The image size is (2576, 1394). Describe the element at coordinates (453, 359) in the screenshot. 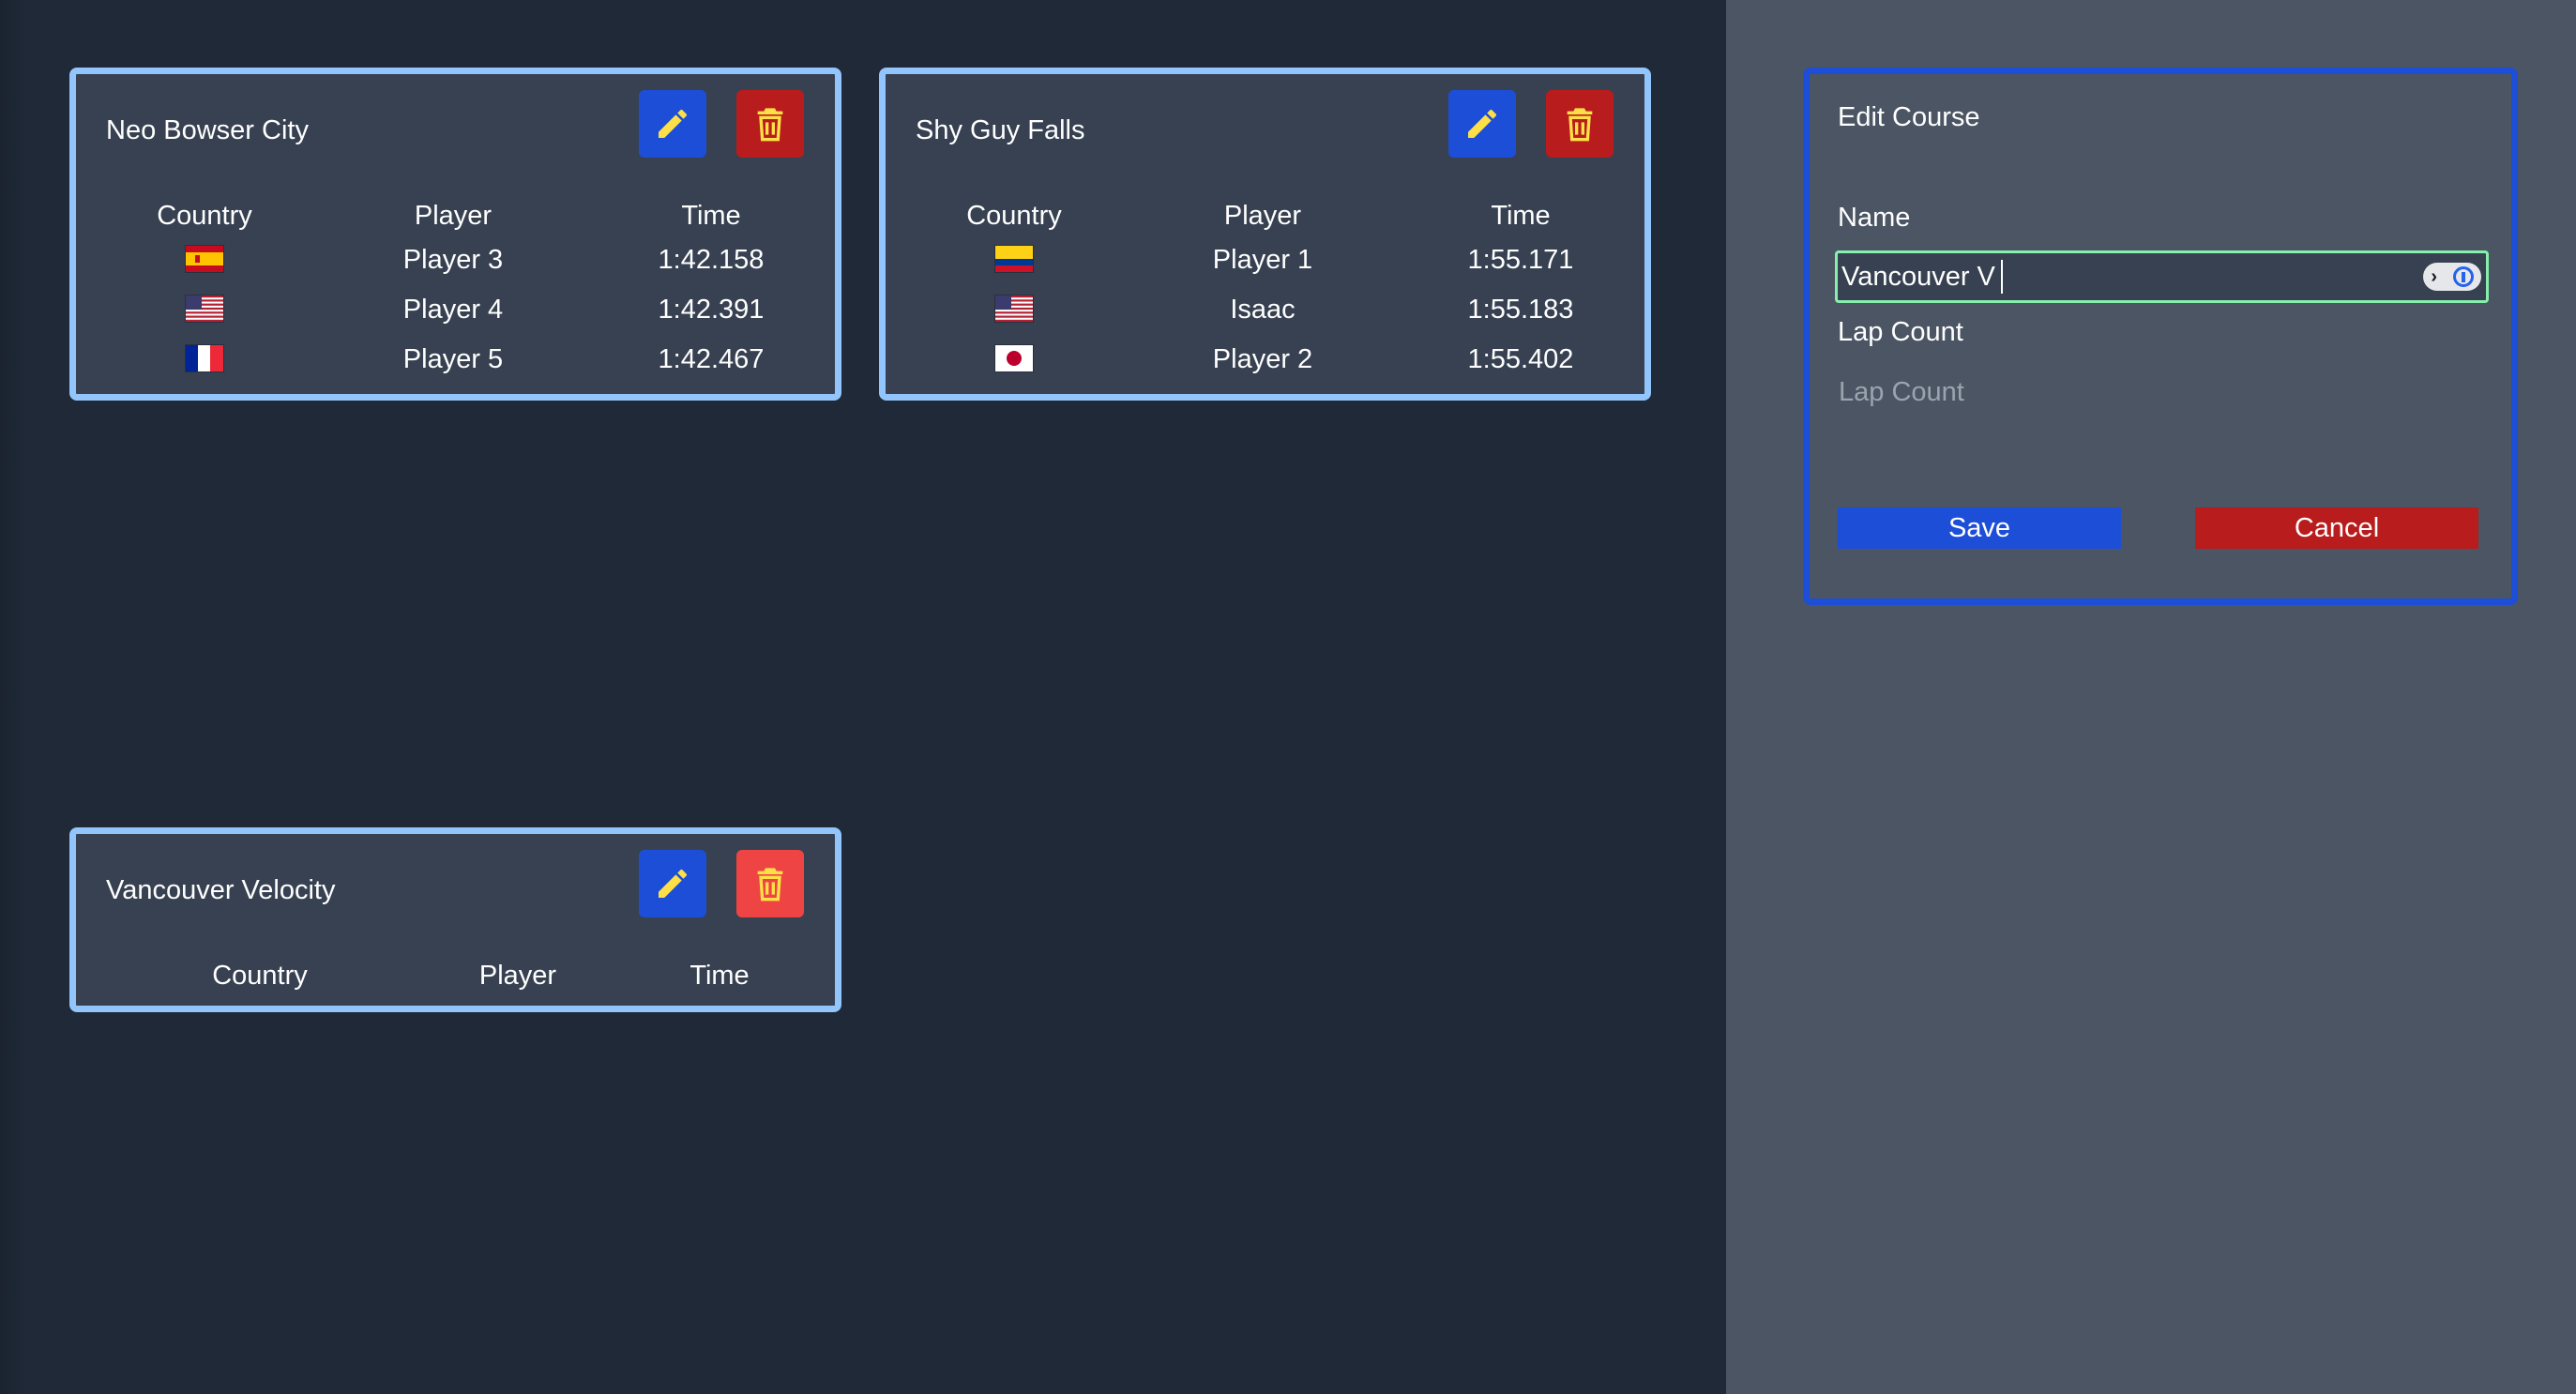

I see `player-cell: Player 5` at that location.